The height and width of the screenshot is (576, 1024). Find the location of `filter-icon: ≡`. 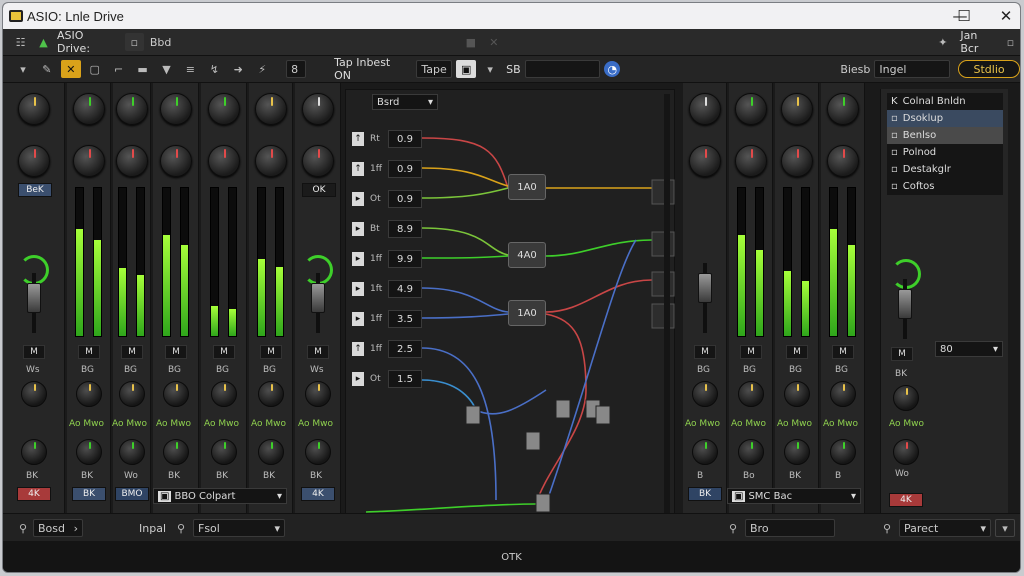

filter-icon: ≡ is located at coordinates (190, 69).